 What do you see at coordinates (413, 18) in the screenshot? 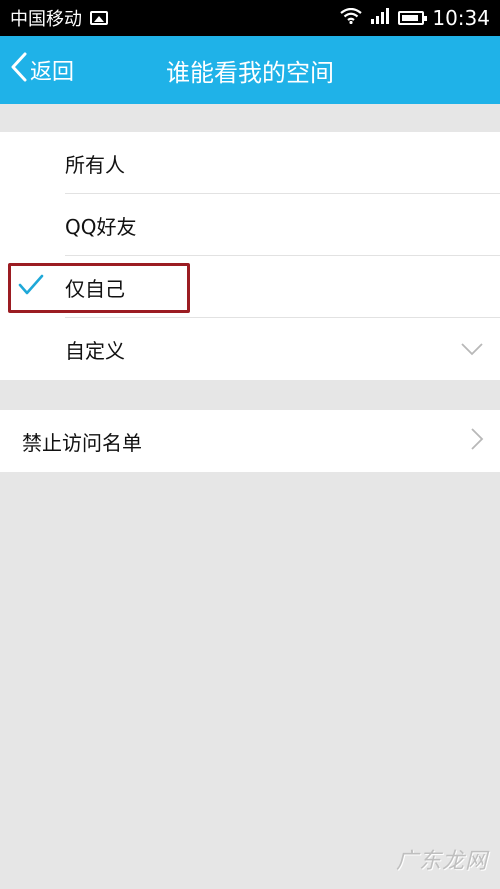
I see `battery-icon` at bounding box center [413, 18].